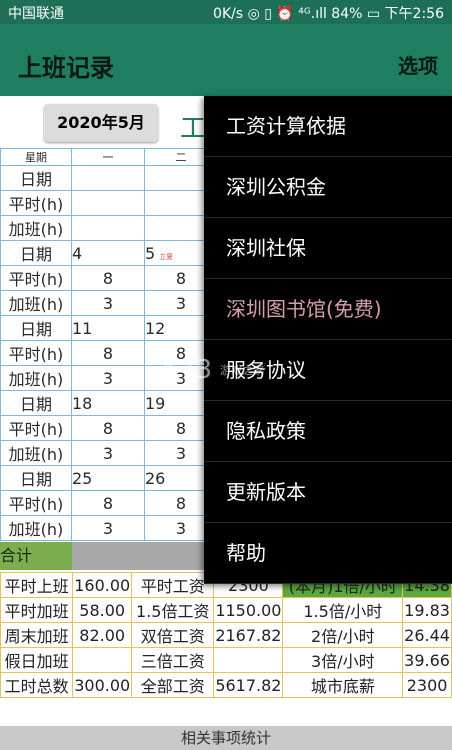  I want to click on salary-row: 假日加班 三倍工资 3倍/小时 39.66, so click(226, 660).